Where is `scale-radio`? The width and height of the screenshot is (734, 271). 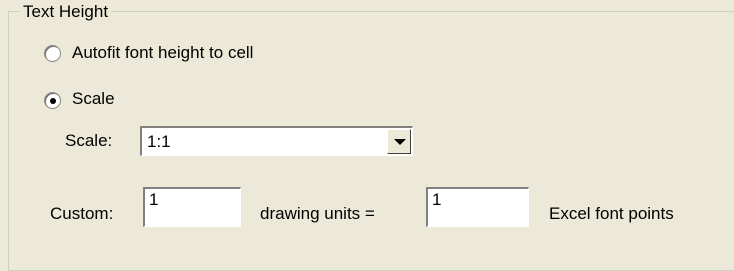 scale-radio is located at coordinates (52, 100).